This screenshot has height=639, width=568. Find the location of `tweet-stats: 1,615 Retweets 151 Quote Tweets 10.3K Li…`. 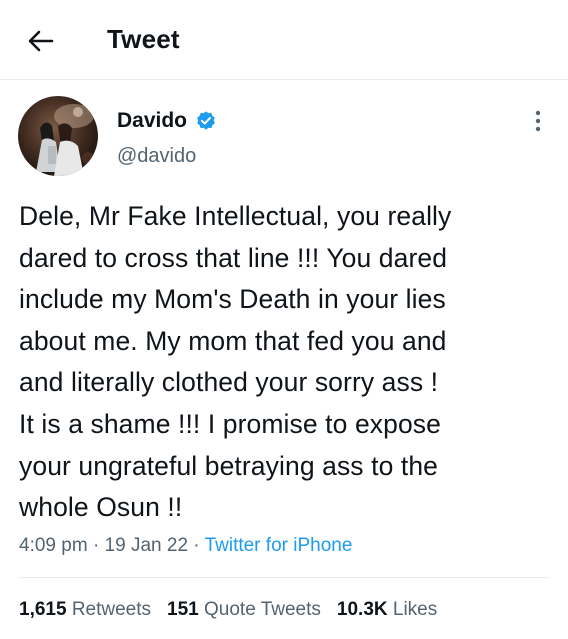

tweet-stats: 1,615 Retweets 151 Quote Tweets 10.3K Li… is located at coordinates (228, 610).